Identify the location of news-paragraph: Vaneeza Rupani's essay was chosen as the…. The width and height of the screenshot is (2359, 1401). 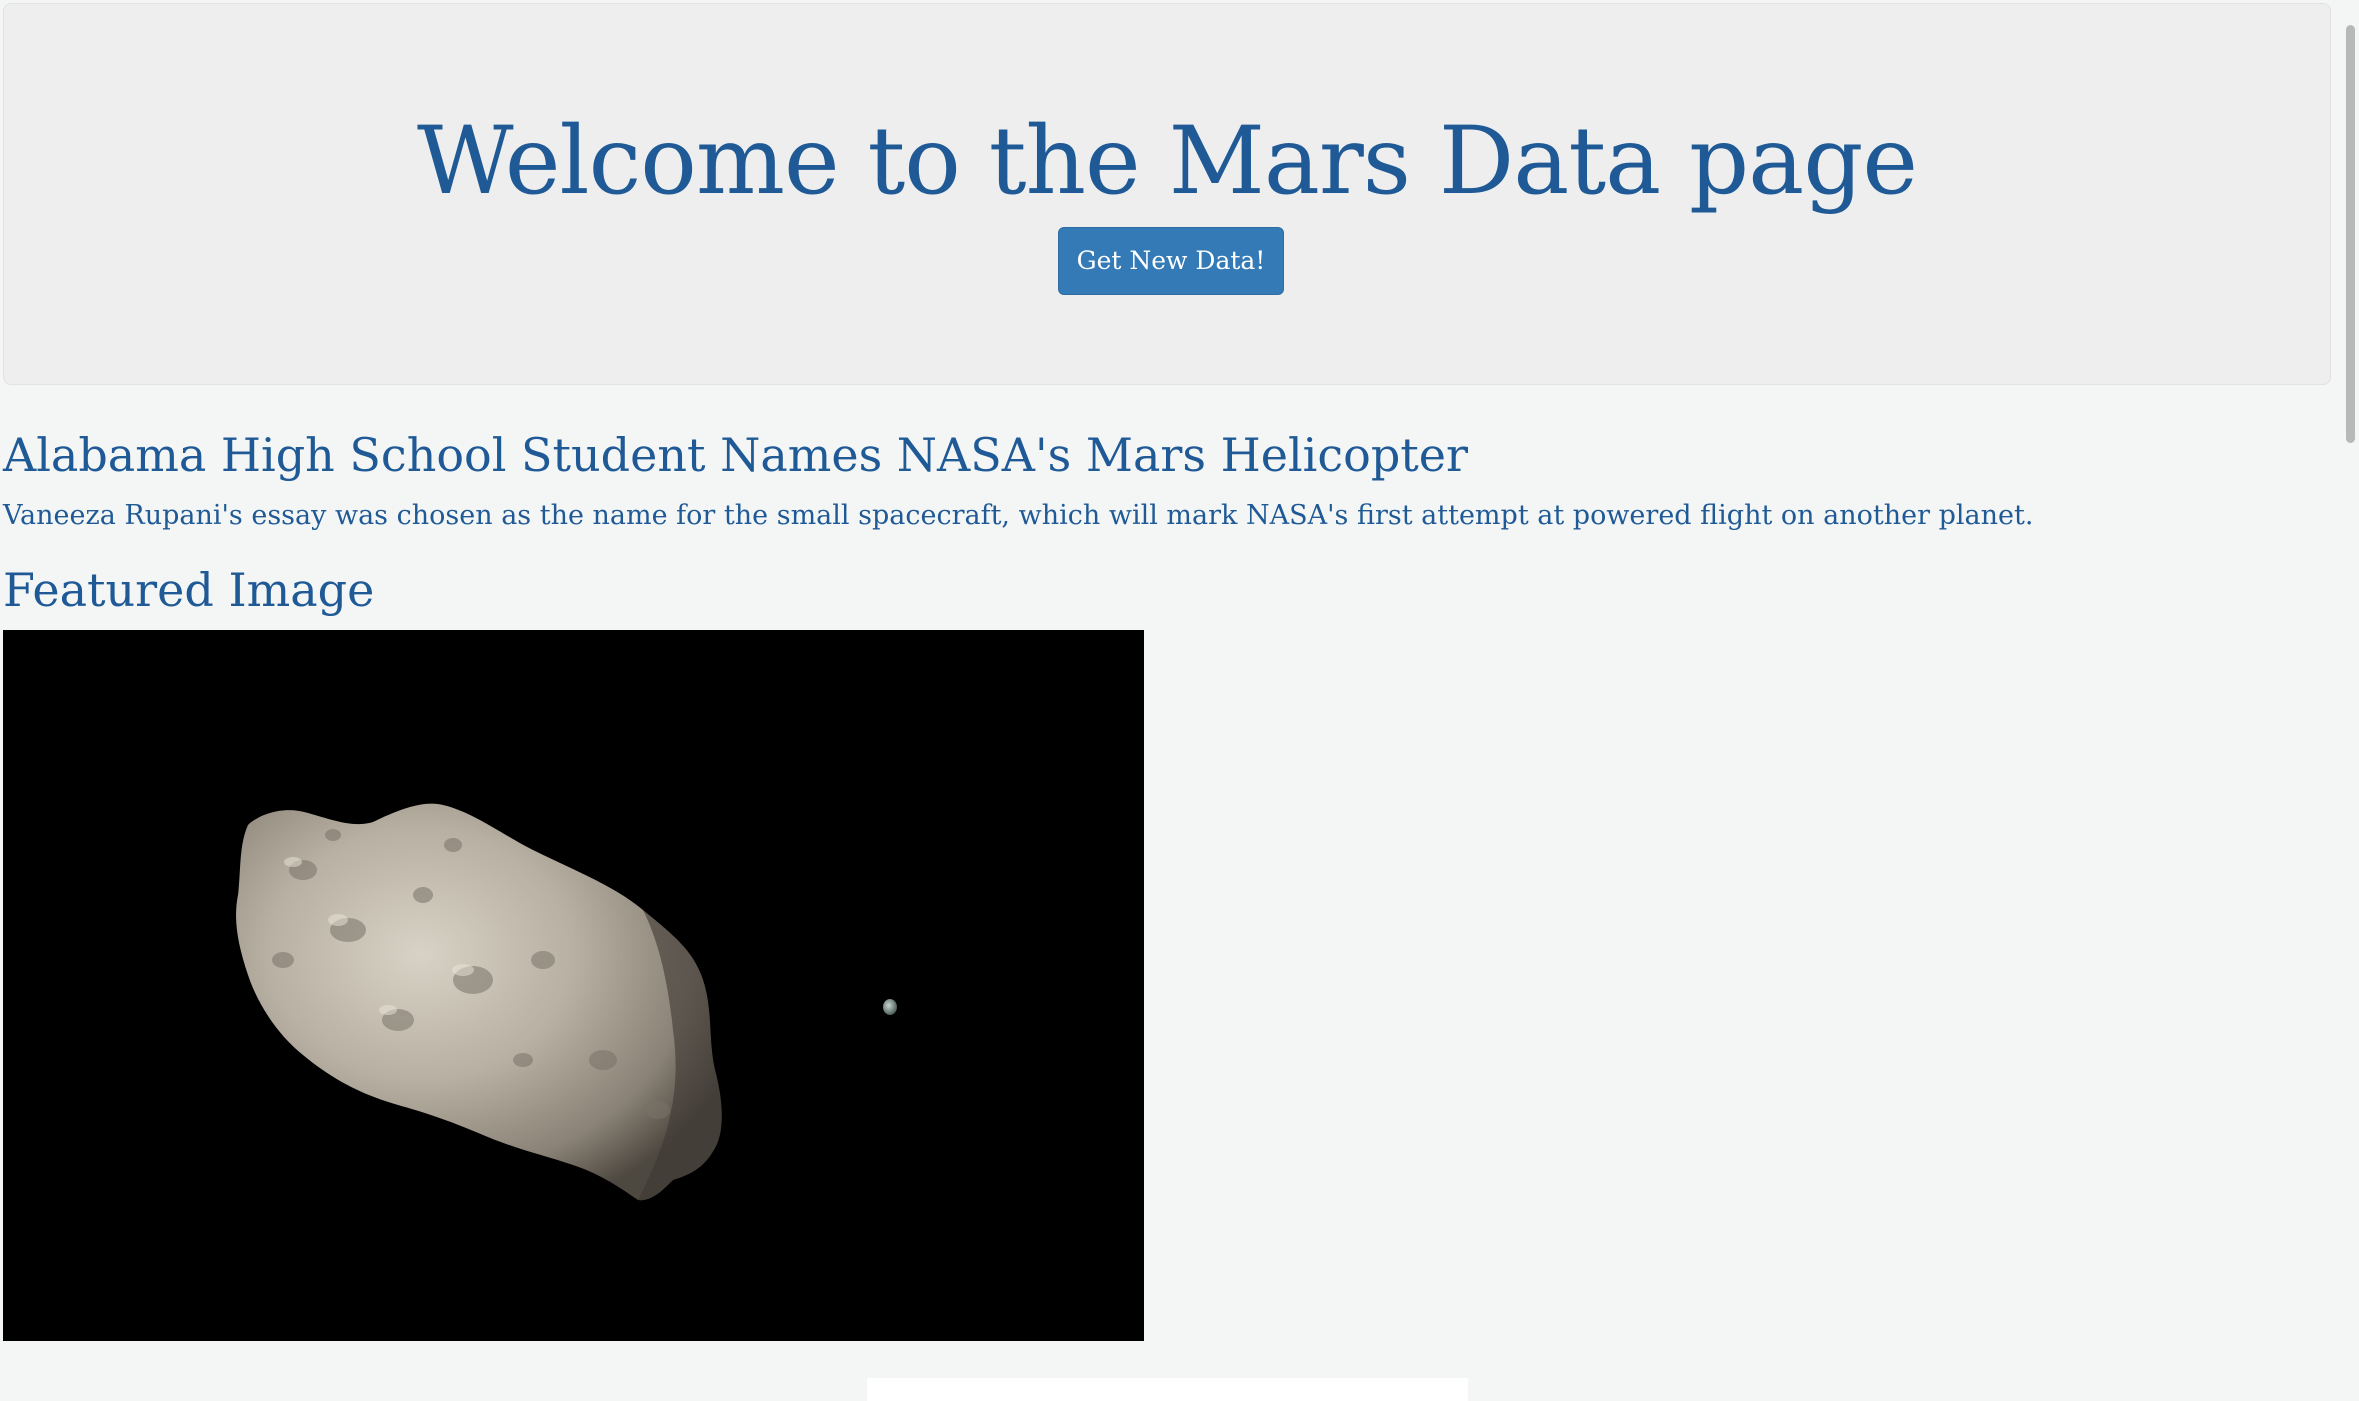
(1018, 515).